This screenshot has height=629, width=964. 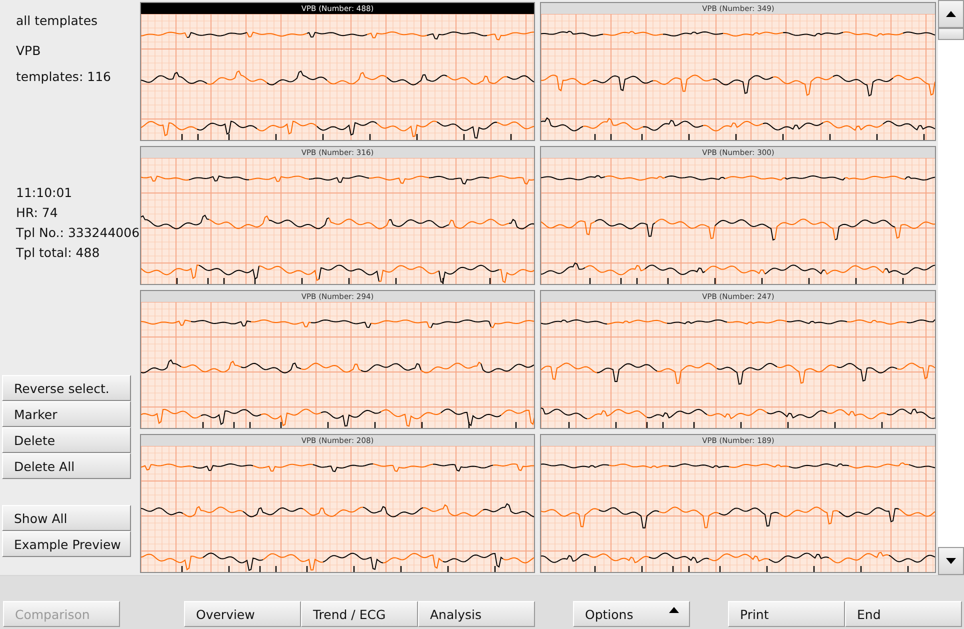 What do you see at coordinates (44, 193) in the screenshot?
I see `detail-text: 11:10:01` at bounding box center [44, 193].